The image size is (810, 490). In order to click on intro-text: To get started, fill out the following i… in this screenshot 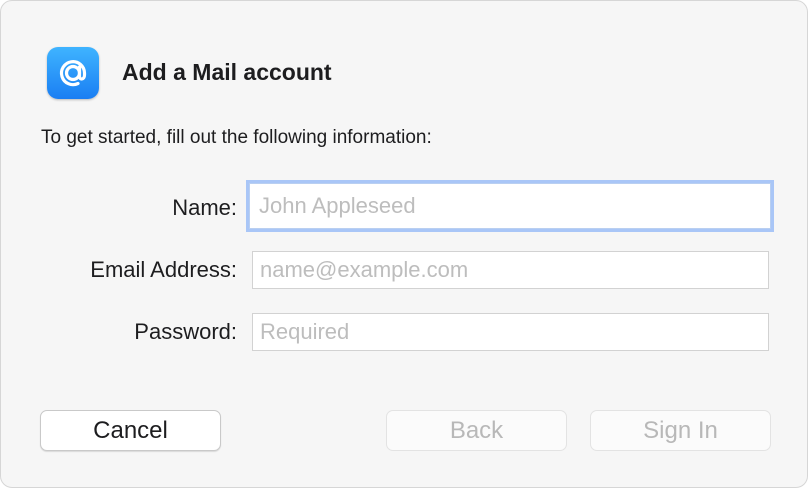, I will do `click(236, 137)`.